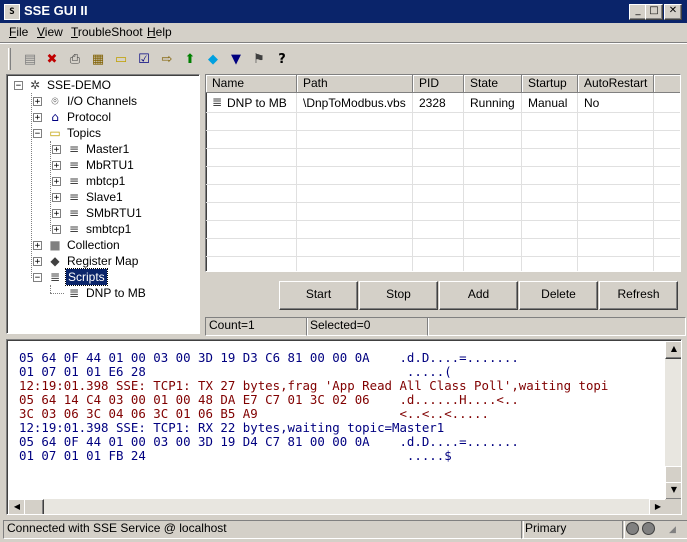  Describe the element at coordinates (673, 506) in the screenshot. I see `scroll-corner` at that location.